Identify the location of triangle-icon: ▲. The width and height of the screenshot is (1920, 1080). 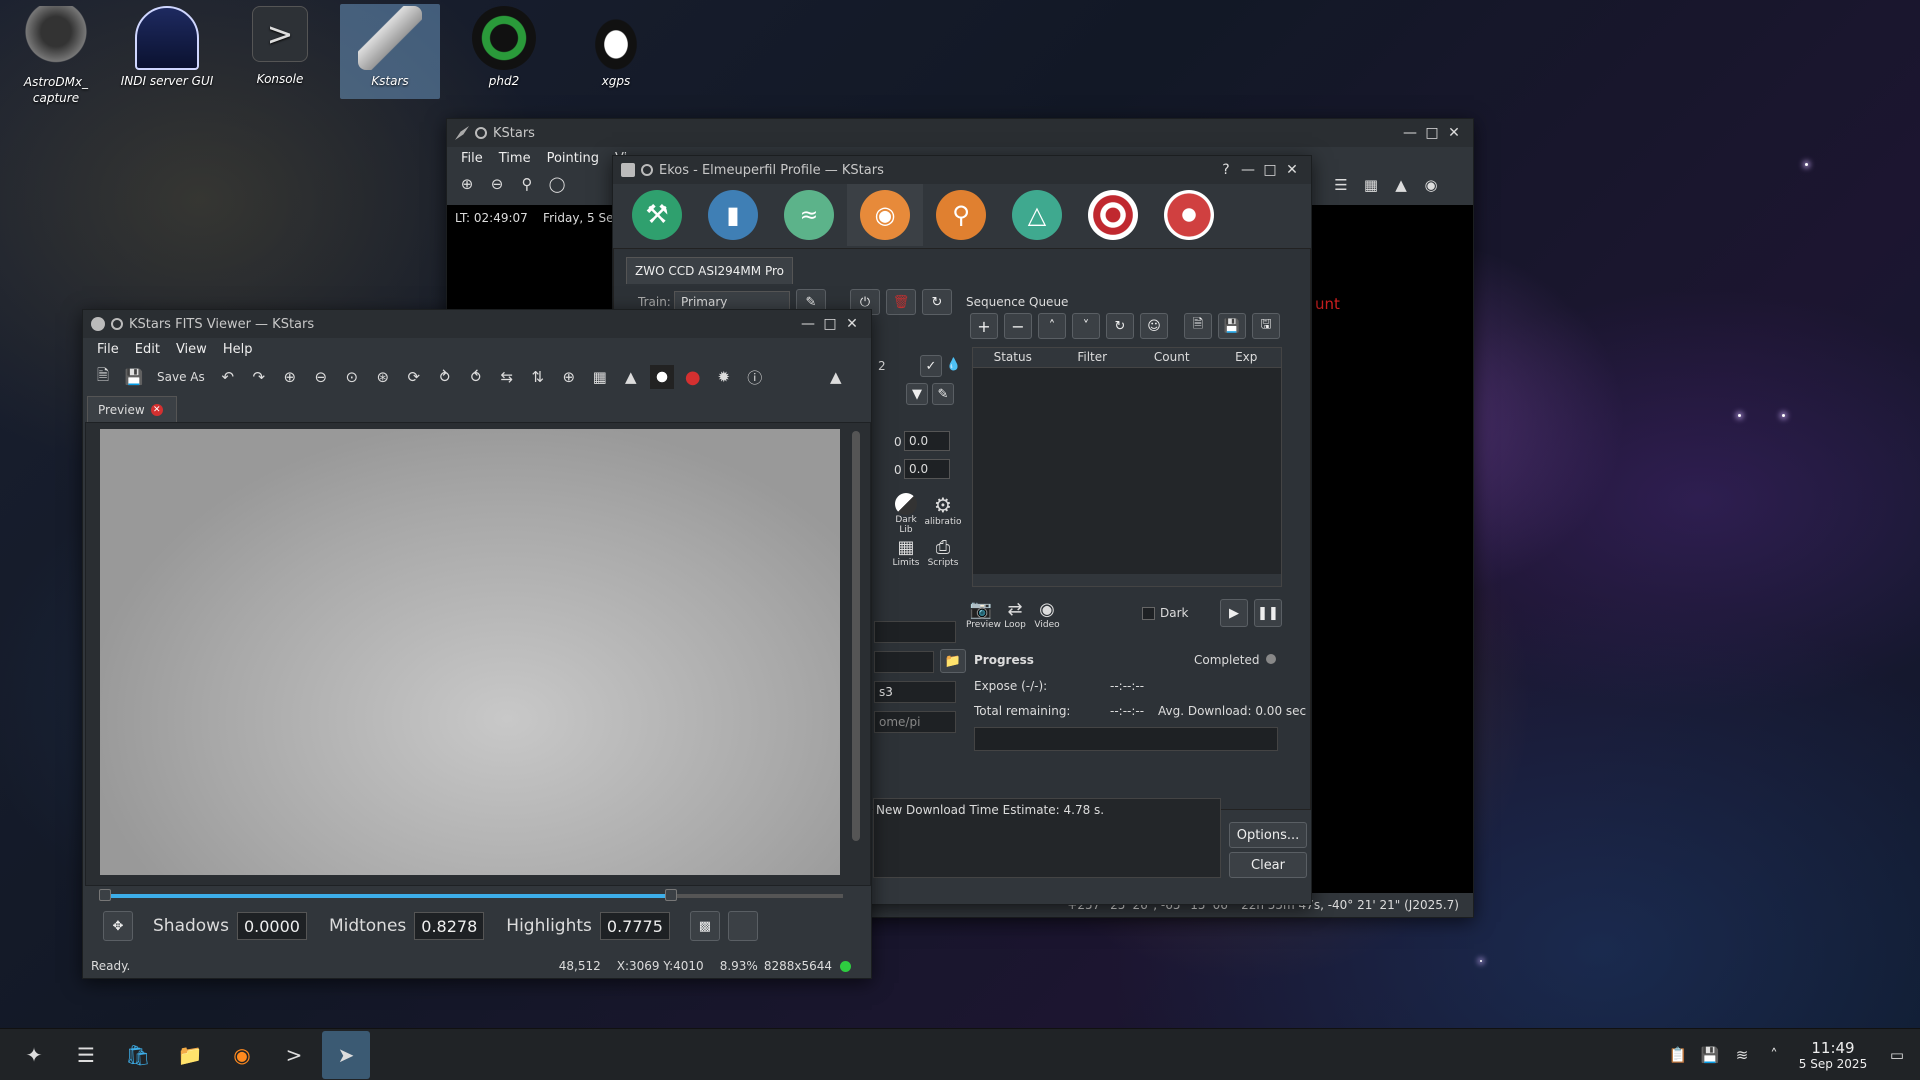
(631, 377).